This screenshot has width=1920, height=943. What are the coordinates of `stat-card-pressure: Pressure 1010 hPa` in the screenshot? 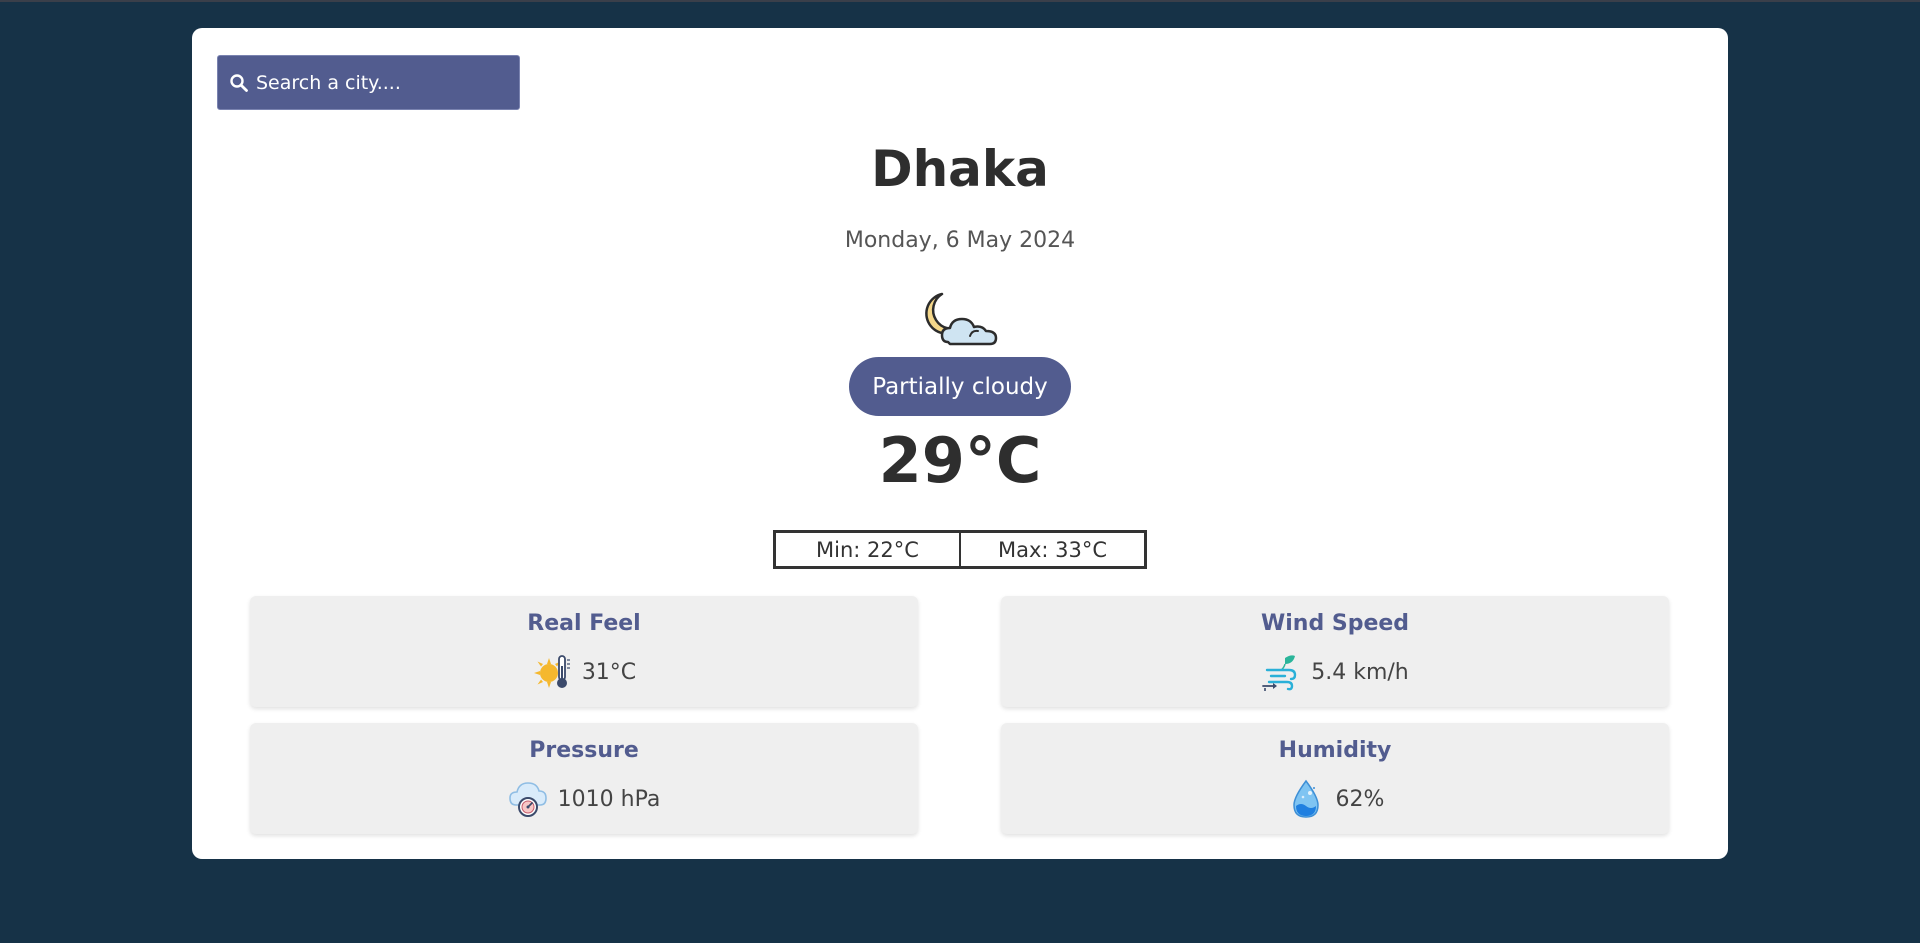 It's located at (584, 778).